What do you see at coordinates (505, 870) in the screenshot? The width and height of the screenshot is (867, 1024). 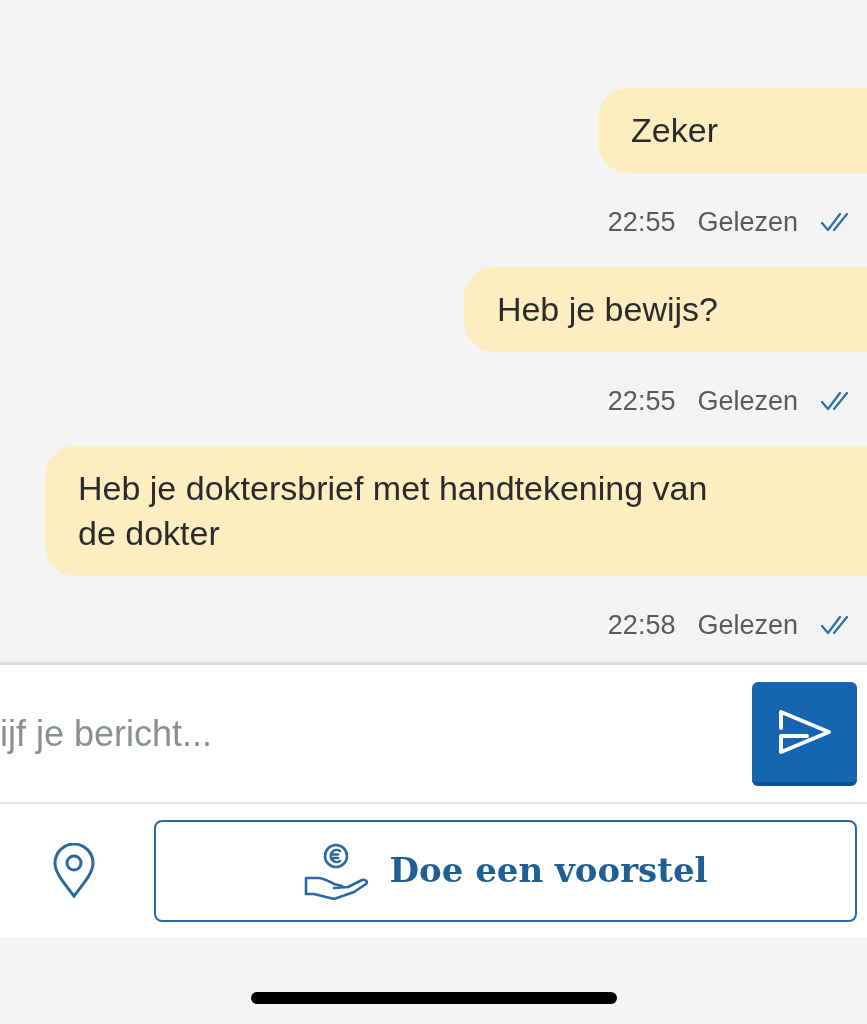 I see `make-offer-button: Doe een voorstel` at bounding box center [505, 870].